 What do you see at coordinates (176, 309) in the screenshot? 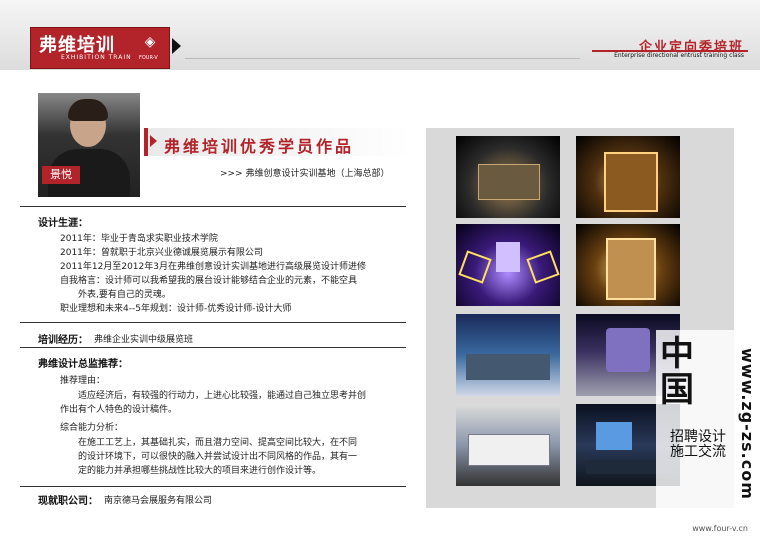
I see `career-line: 职业理想和未来4--5年规划：设计师-优秀设计师-设计大师` at bounding box center [176, 309].